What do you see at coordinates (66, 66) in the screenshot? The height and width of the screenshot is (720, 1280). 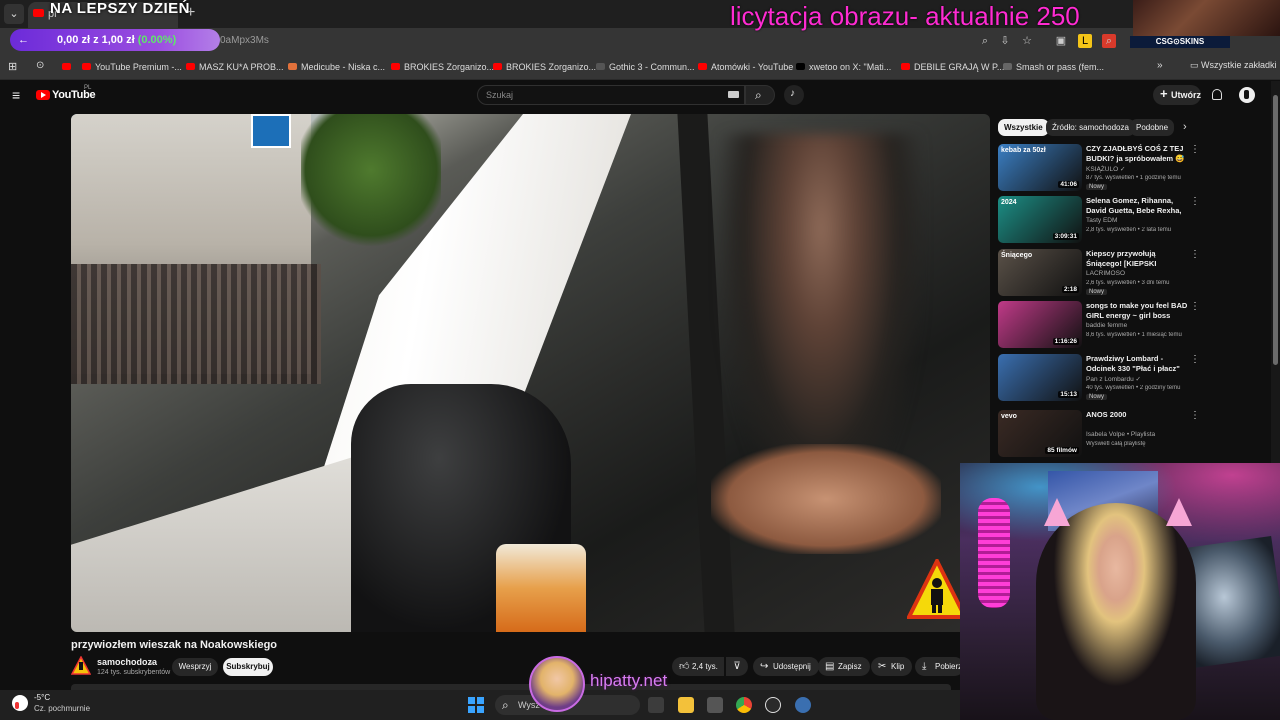 I see `youtube-bookmark-icon` at bounding box center [66, 66].